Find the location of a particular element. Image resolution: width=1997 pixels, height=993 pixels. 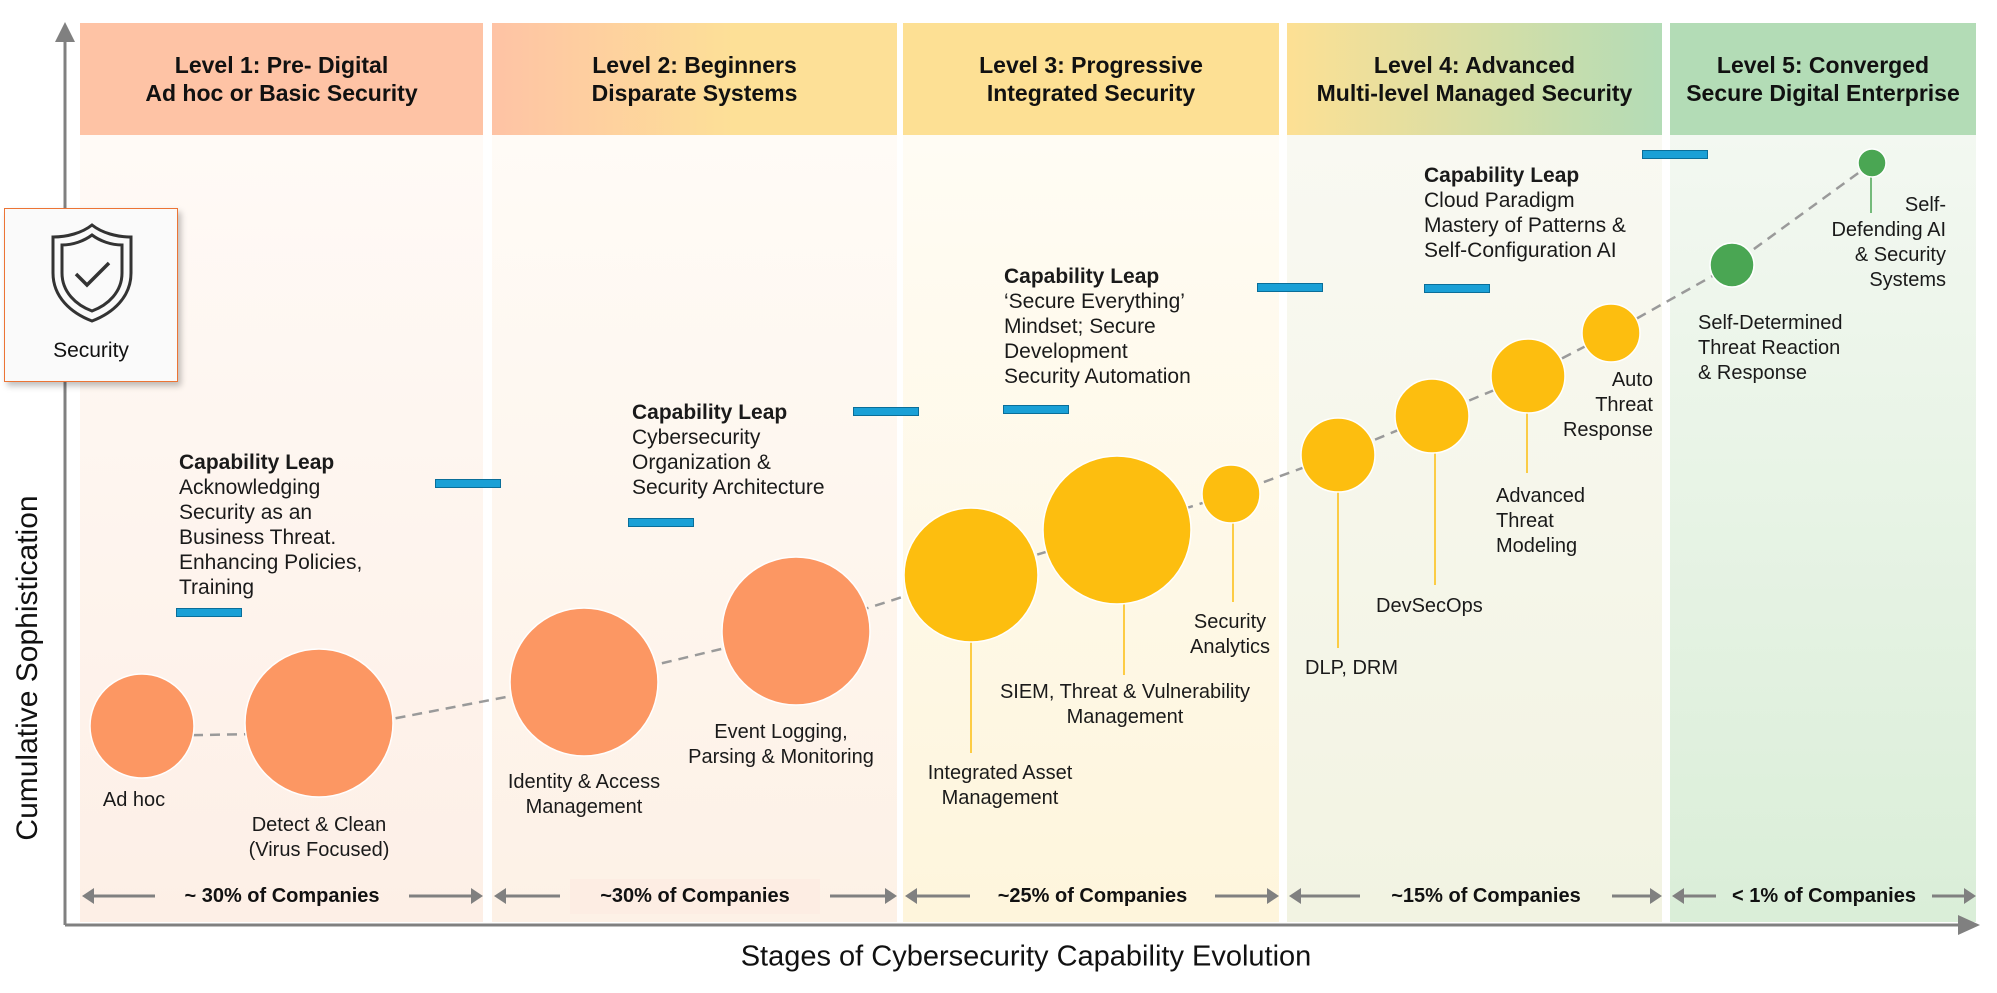

capability-label: Self- Defending AI & Security Systems is located at coordinates (1888, 242).